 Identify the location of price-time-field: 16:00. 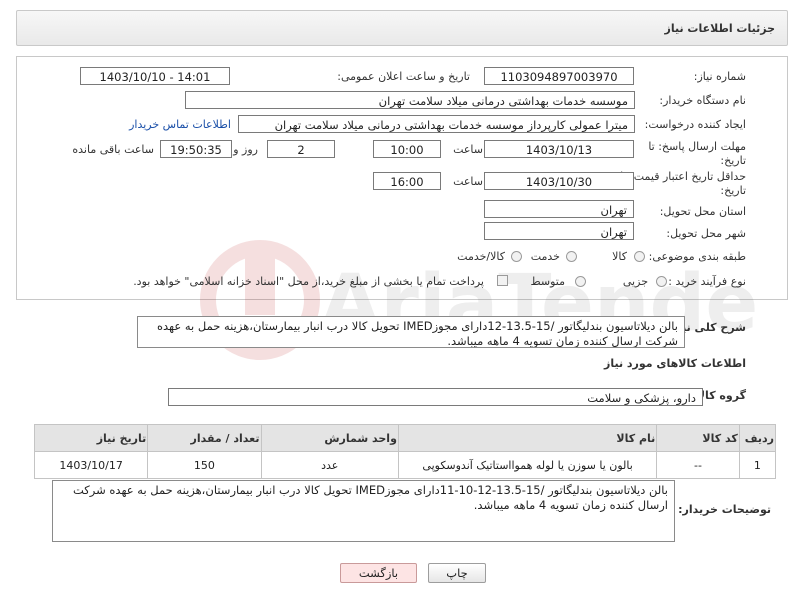
(407, 181).